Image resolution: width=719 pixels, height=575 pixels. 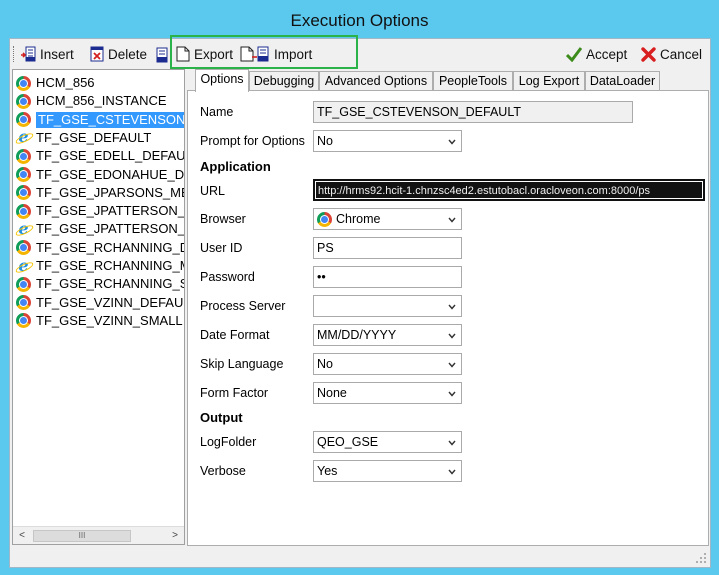 What do you see at coordinates (110, 174) in the screenshot?
I see `list-item-label: TF_GSE_EDONAHUE_D` at bounding box center [110, 174].